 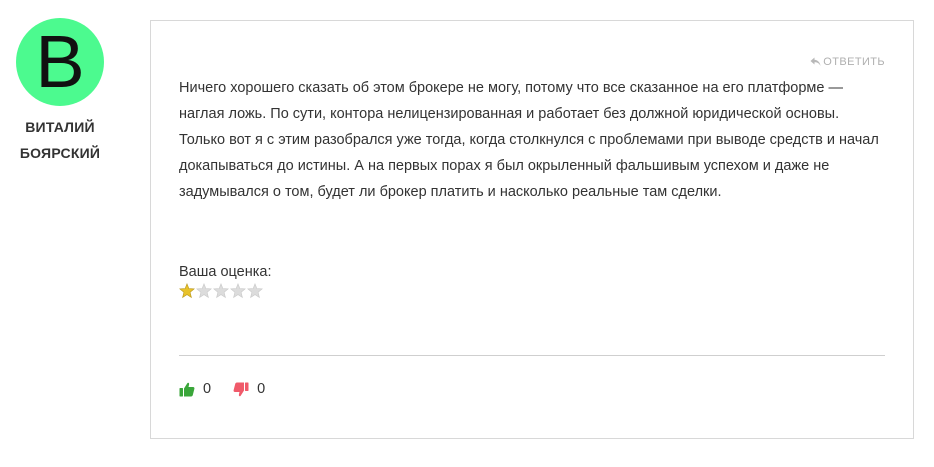 I want to click on divider, so click(x=532, y=355).